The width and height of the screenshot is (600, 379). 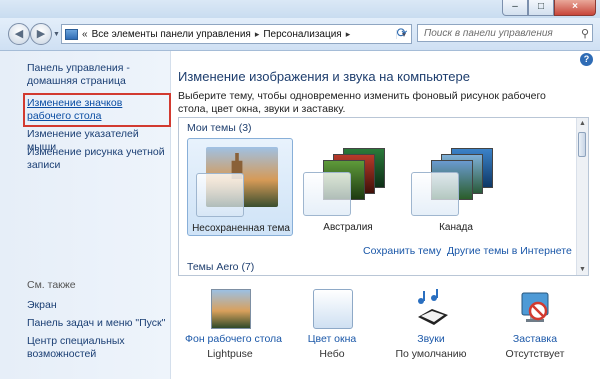 What do you see at coordinates (509, 251) in the screenshot?
I see `online-themes-link: Другие темы в Интернете` at bounding box center [509, 251].